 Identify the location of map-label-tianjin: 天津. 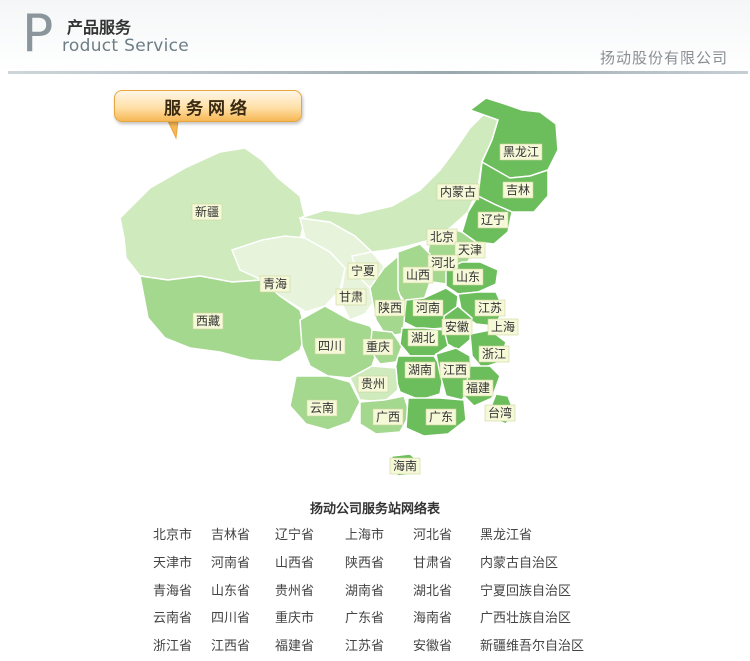
(470, 250).